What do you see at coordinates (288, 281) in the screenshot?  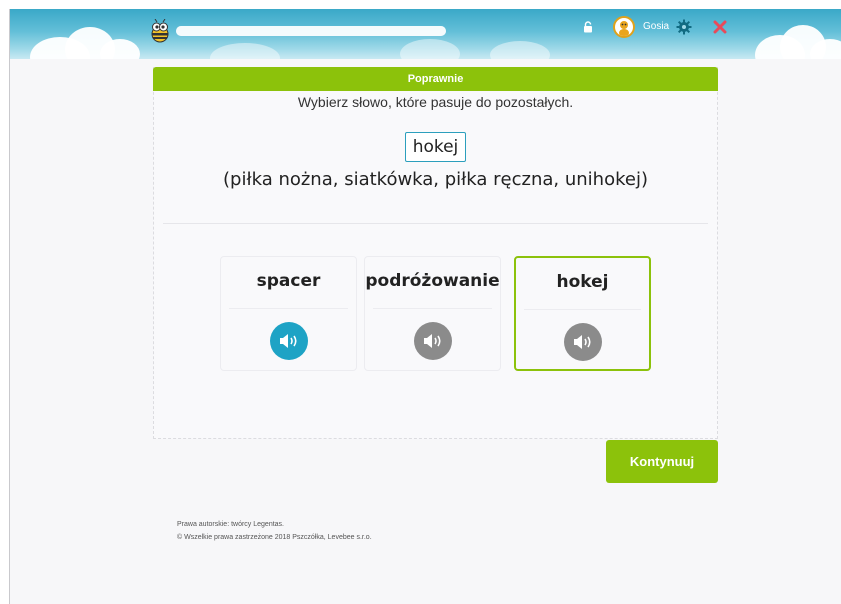 I see `option-word: spacer` at bounding box center [288, 281].